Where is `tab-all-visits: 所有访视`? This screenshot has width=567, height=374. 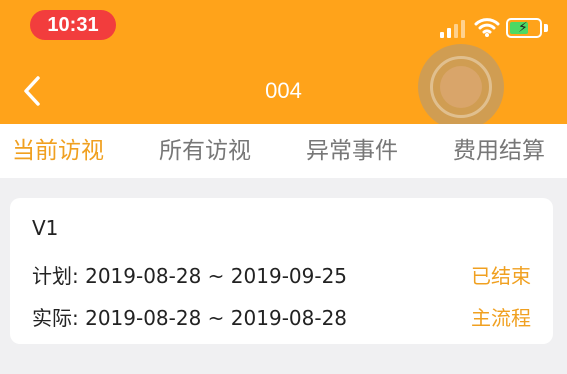
tab-all-visits: 所有访视 is located at coordinates (205, 151).